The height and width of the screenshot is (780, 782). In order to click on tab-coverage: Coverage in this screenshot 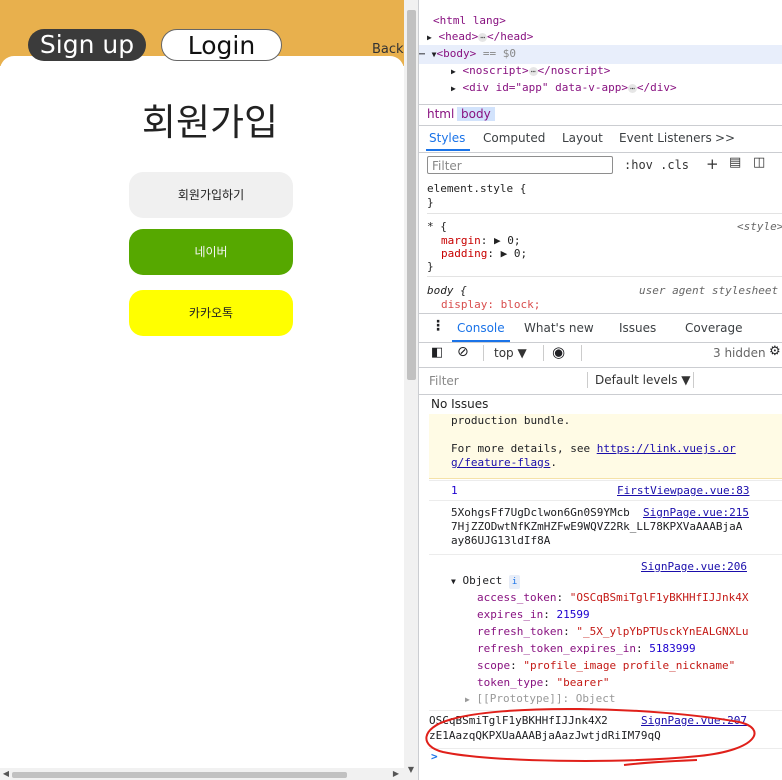, I will do `click(714, 328)`.